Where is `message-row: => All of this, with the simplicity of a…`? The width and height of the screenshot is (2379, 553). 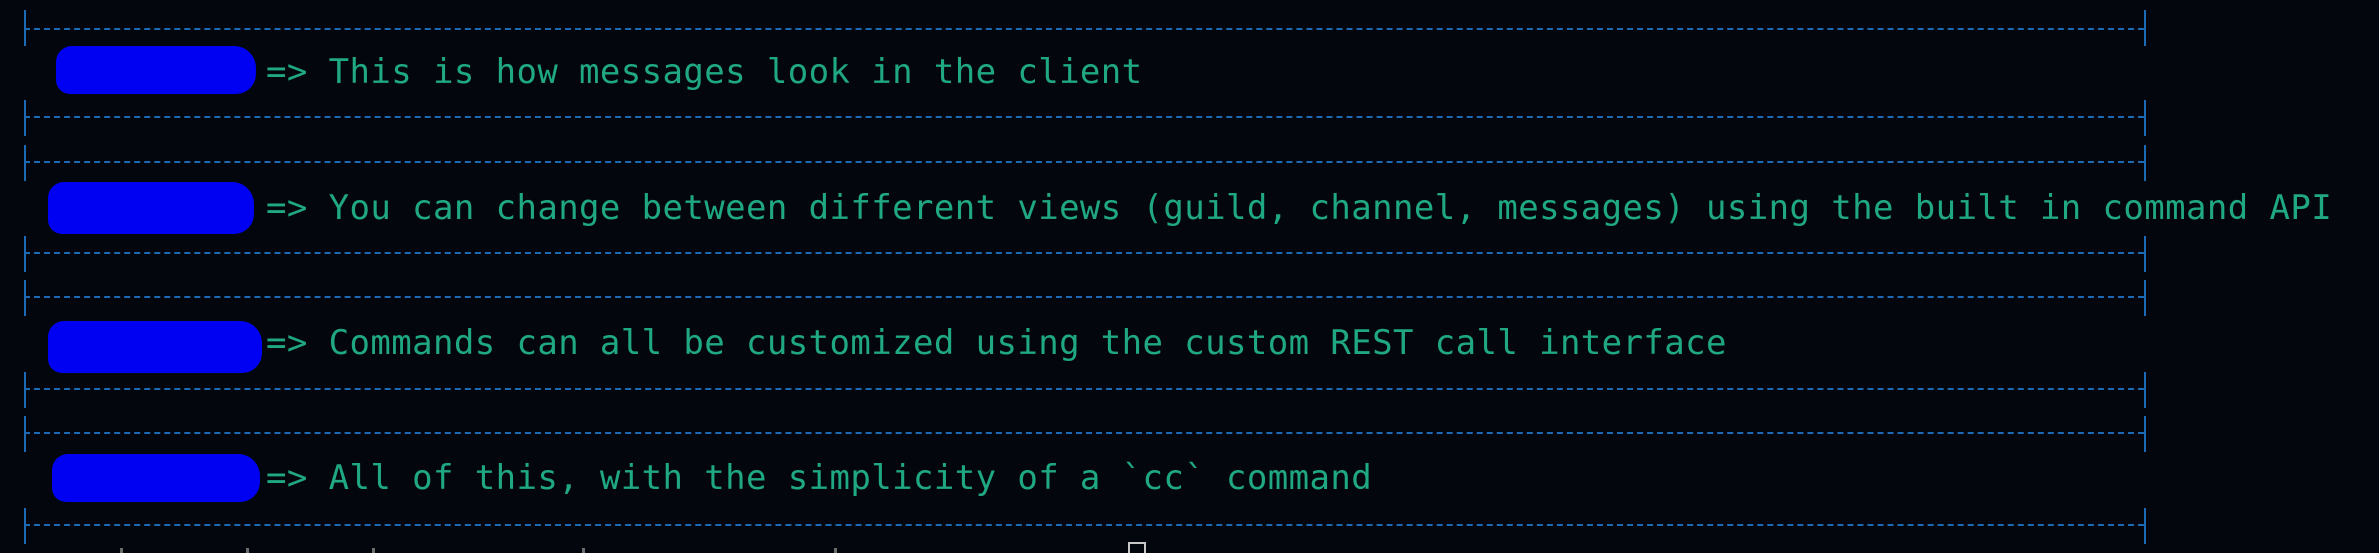 message-row: => All of this, with the simplicity of a… is located at coordinates (1189, 478).